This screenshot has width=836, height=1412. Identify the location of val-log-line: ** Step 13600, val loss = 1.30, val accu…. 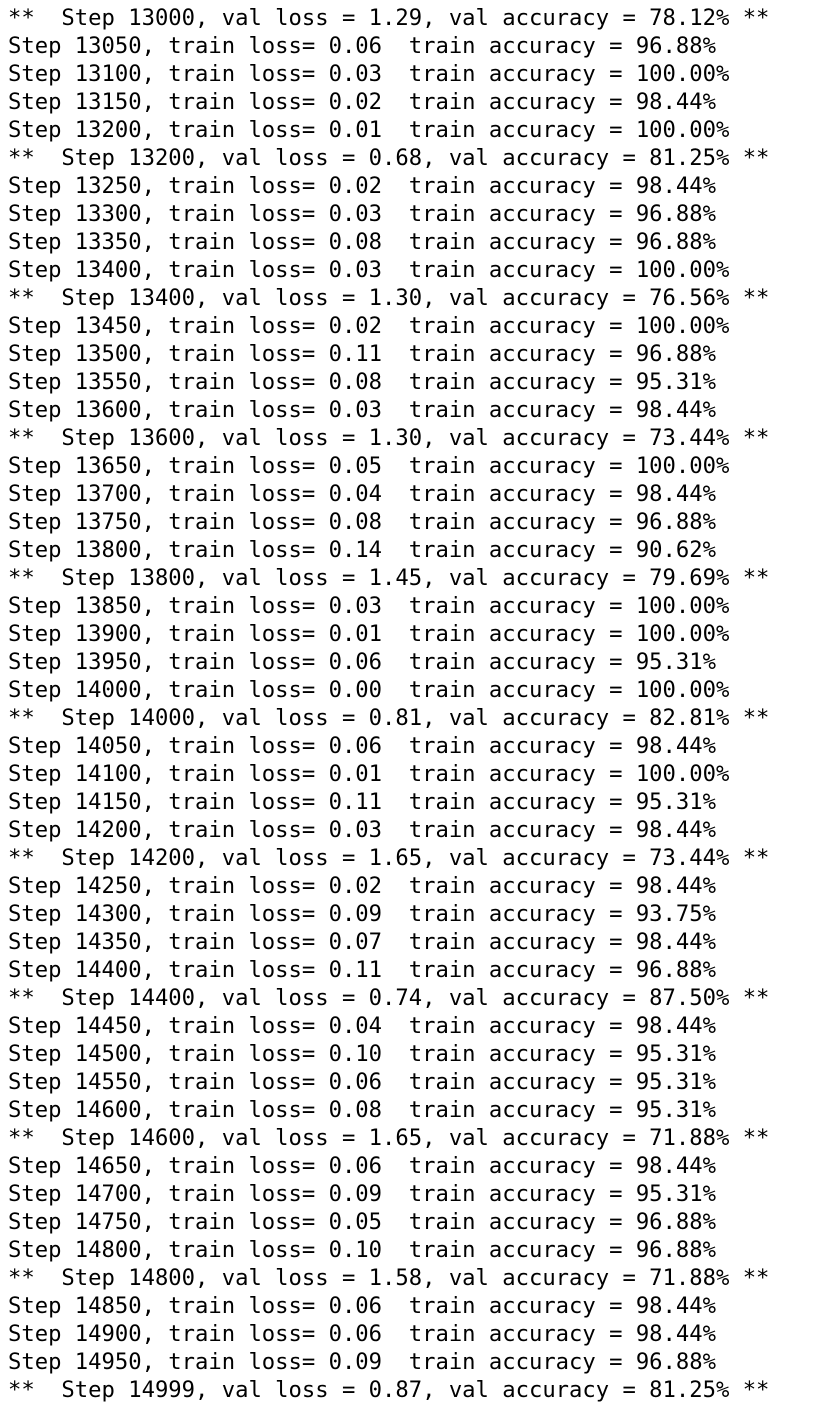
(389, 438).